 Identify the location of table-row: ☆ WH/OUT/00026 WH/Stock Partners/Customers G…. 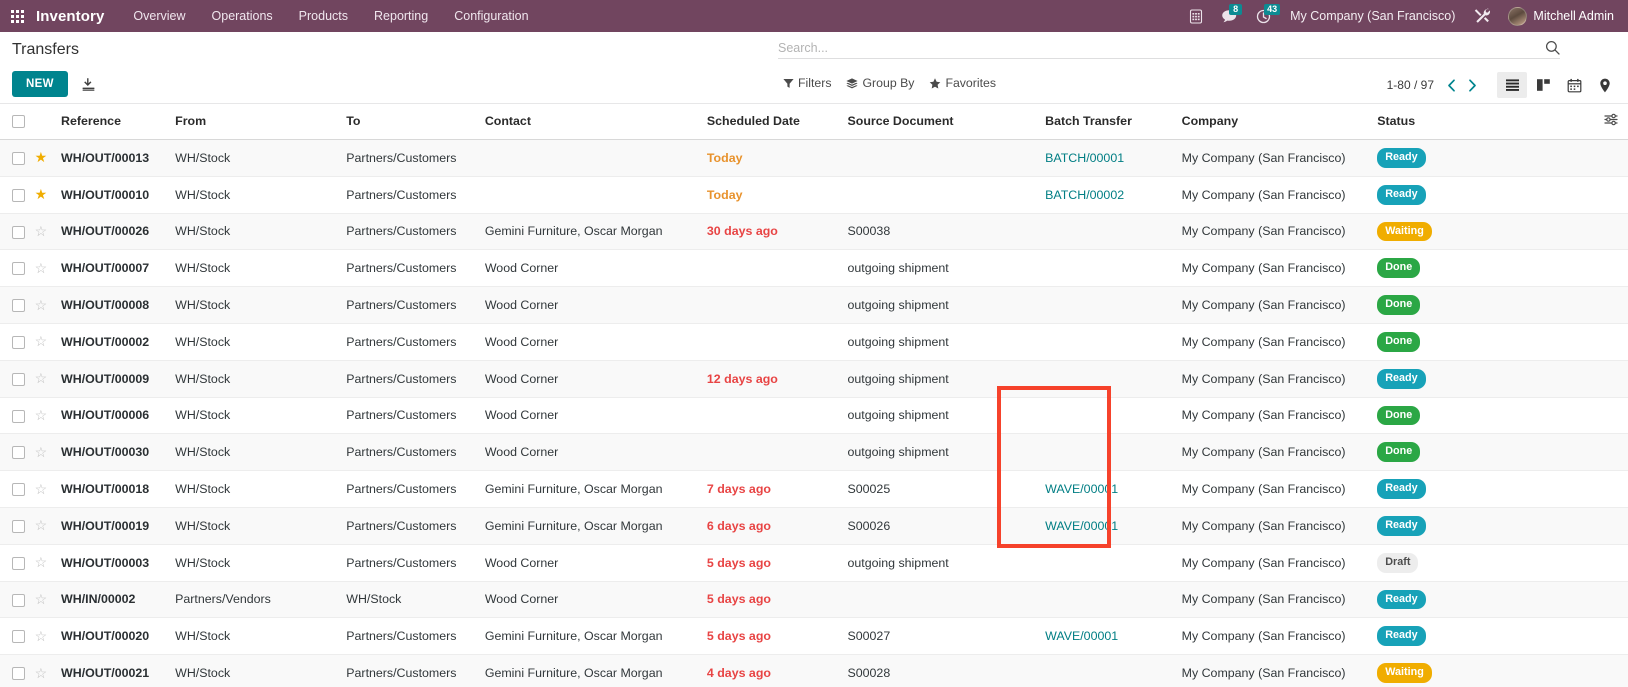
(814, 232).